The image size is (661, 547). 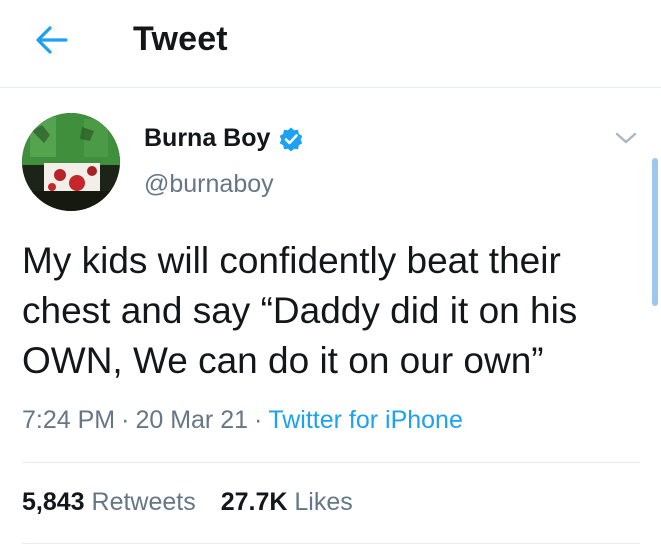 I want to click on avatar-image, so click(x=71, y=162).